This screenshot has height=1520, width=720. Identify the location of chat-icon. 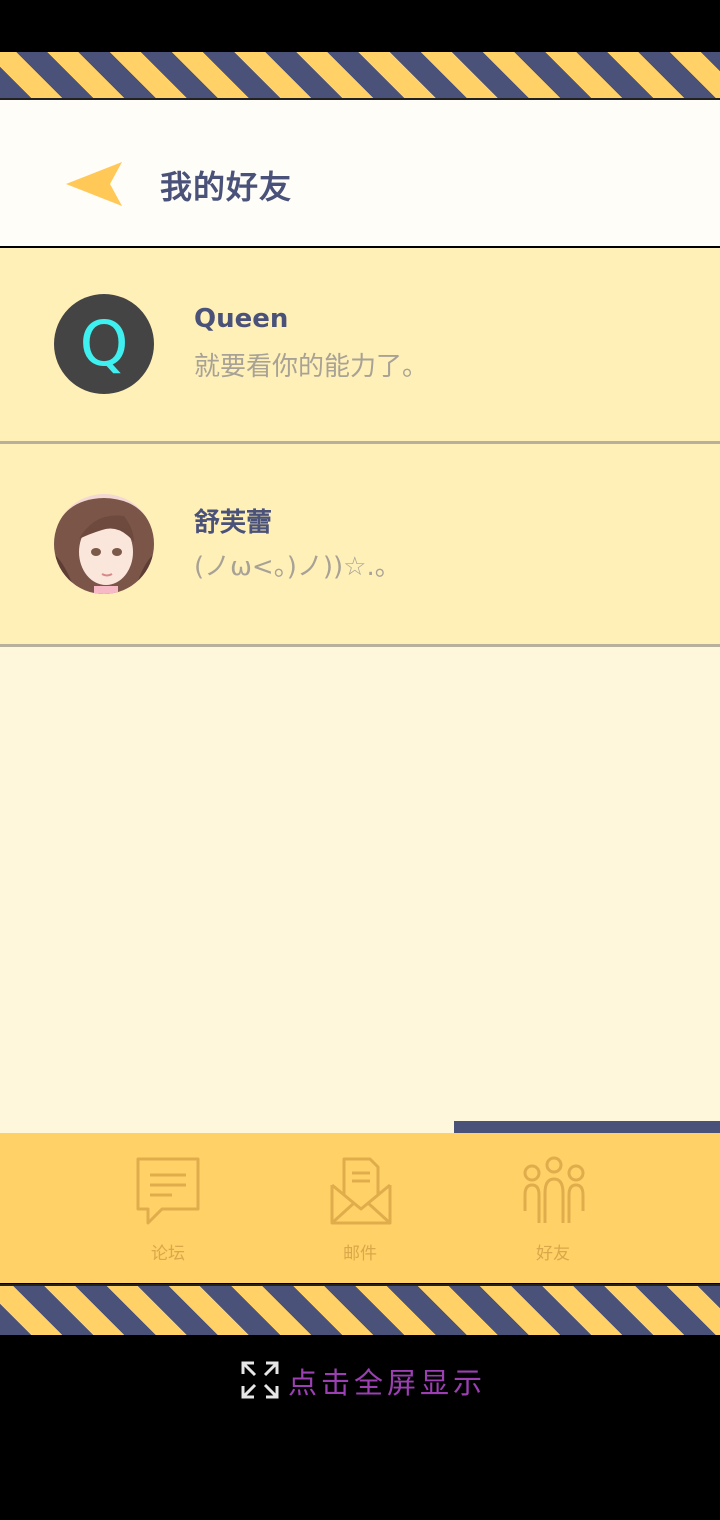
(168, 1191).